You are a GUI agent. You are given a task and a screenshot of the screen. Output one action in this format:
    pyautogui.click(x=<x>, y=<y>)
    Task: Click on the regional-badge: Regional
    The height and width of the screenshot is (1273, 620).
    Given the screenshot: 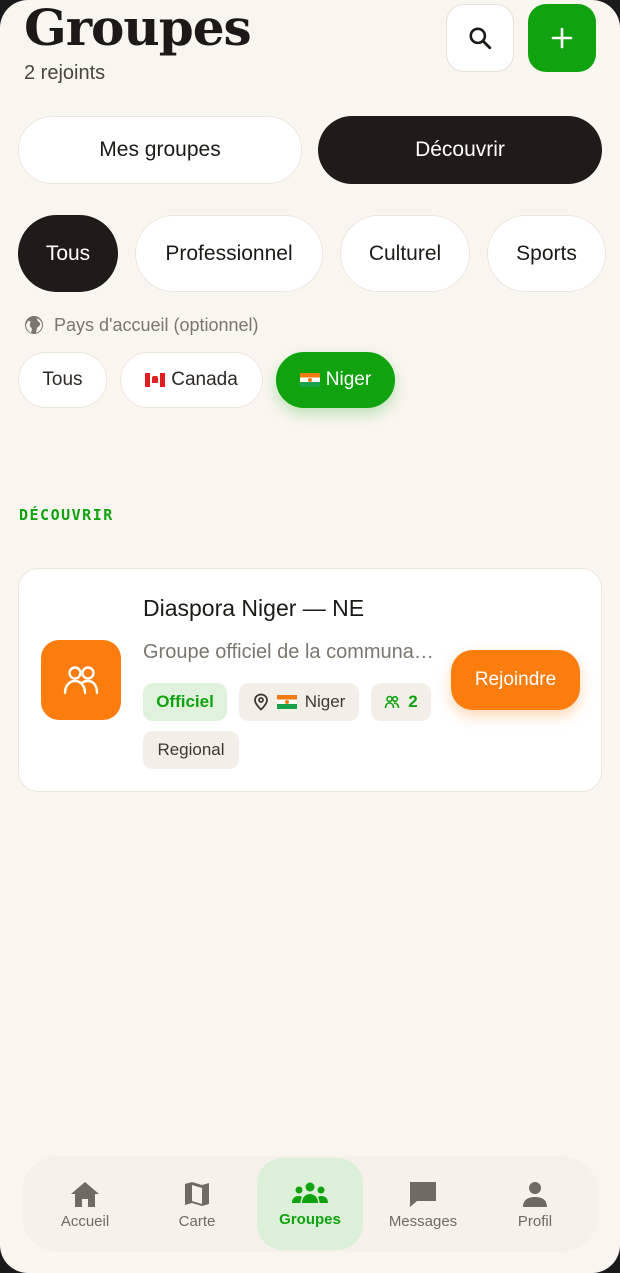 What is the action you would take?
    pyautogui.click(x=191, y=750)
    